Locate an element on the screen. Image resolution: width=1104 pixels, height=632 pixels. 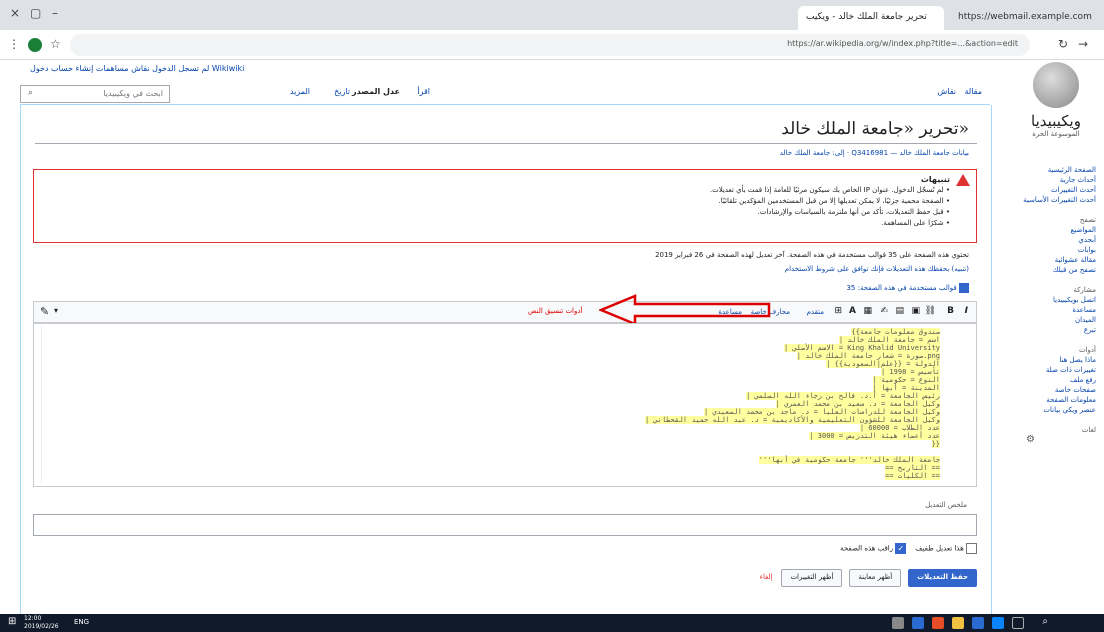
tray-language: ENG is located at coordinates (81, 622).